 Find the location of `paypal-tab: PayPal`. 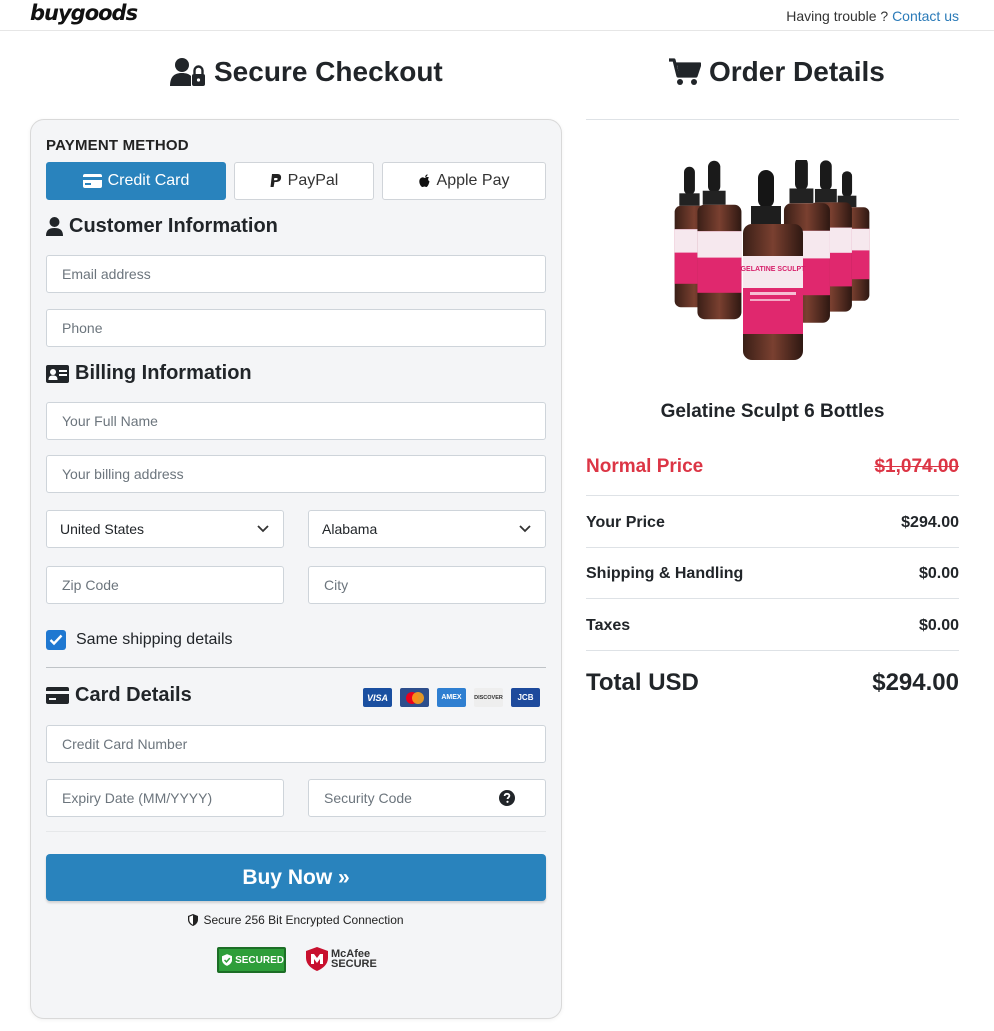

paypal-tab: PayPal is located at coordinates (304, 181).